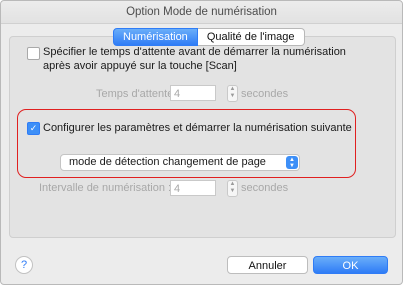 This screenshot has width=403, height=285. I want to click on tab-bar: Numérisation Qualité de l'image, so click(209, 37).